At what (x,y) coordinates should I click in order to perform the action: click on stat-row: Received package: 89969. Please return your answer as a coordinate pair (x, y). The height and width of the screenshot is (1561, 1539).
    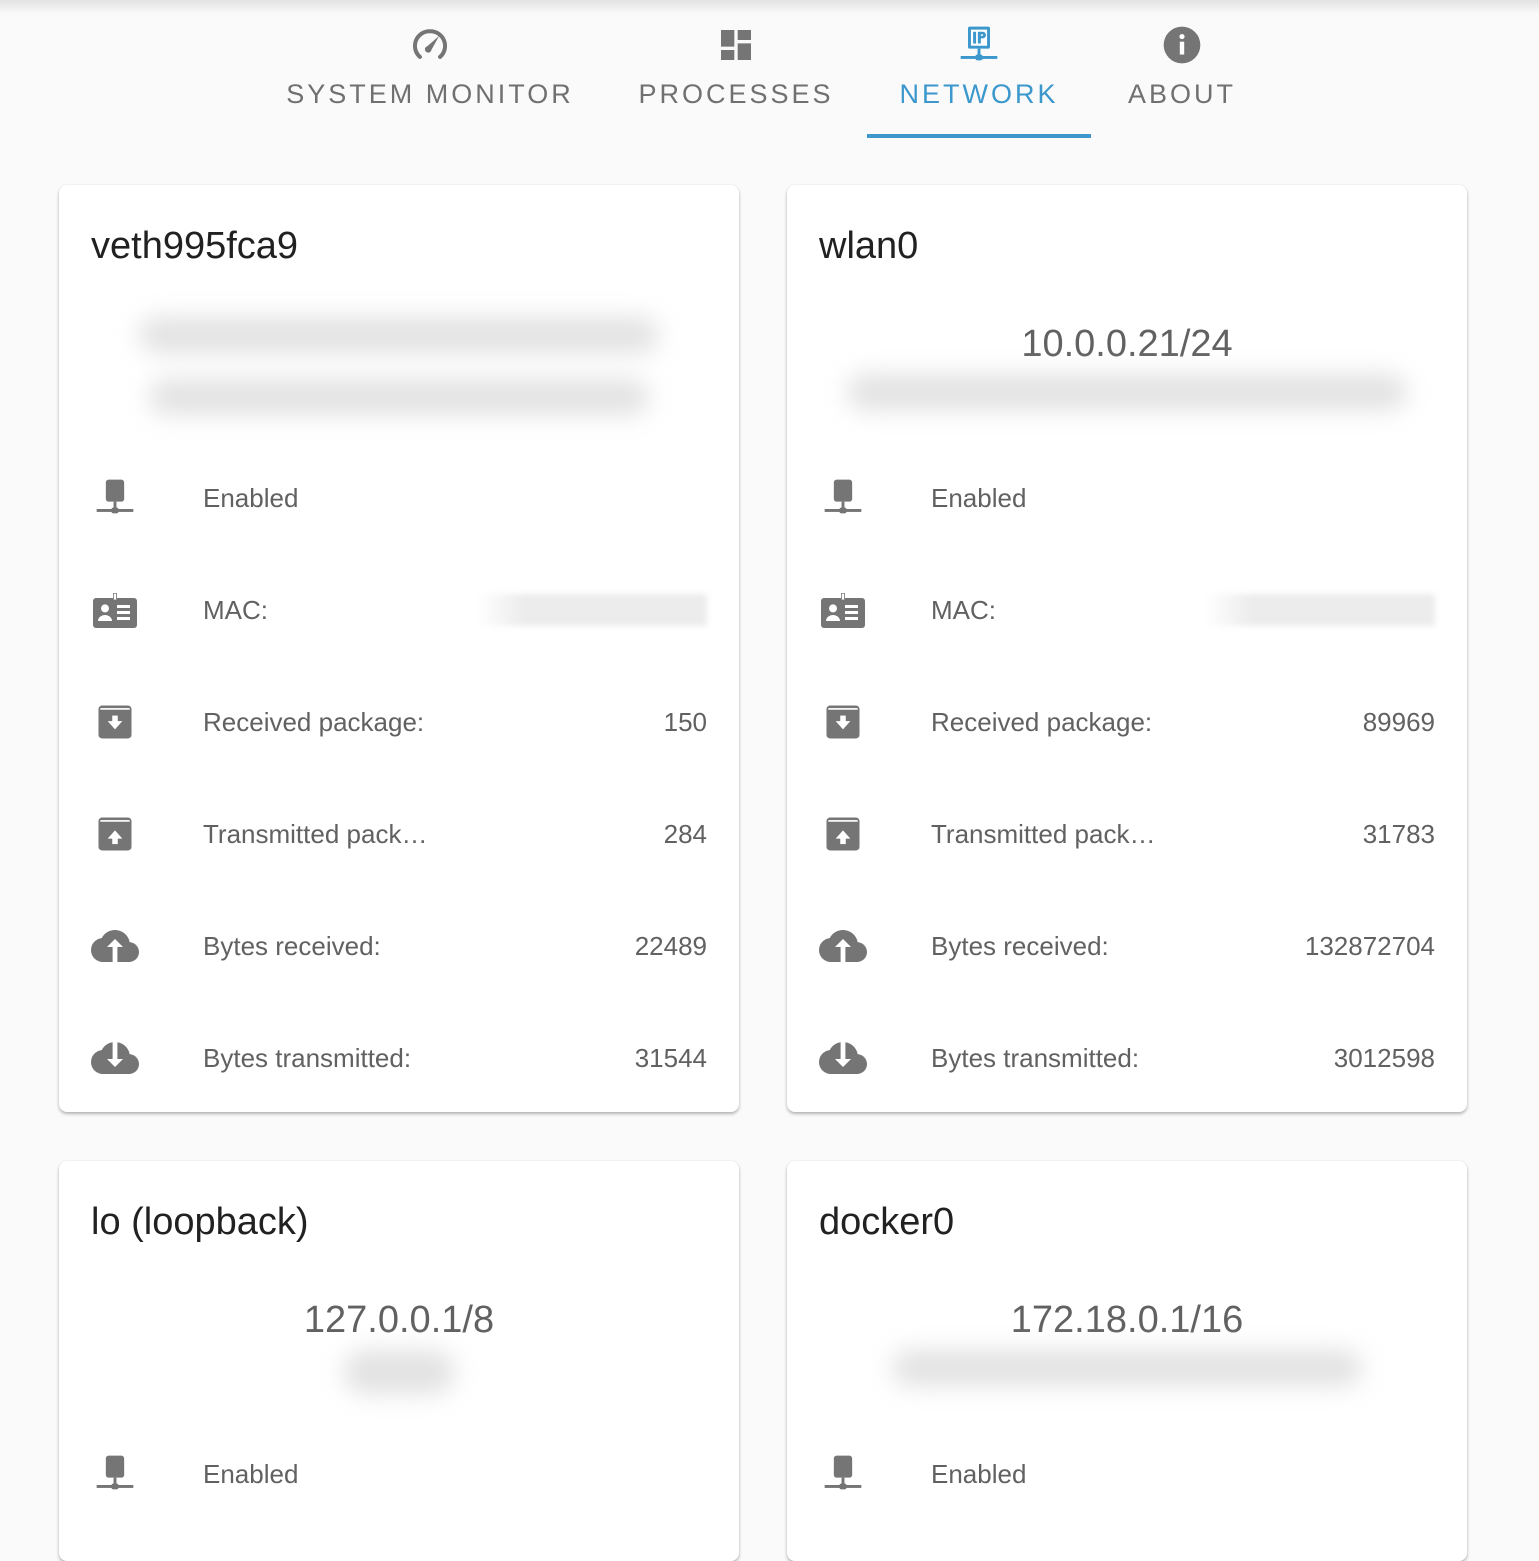
    Looking at the image, I should click on (1127, 722).